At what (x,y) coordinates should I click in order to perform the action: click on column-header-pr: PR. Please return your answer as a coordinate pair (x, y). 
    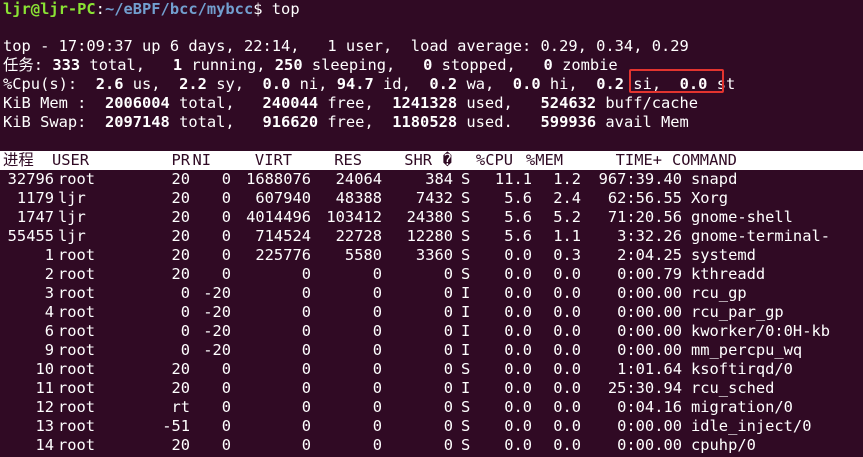
    Looking at the image, I should click on (180, 160).